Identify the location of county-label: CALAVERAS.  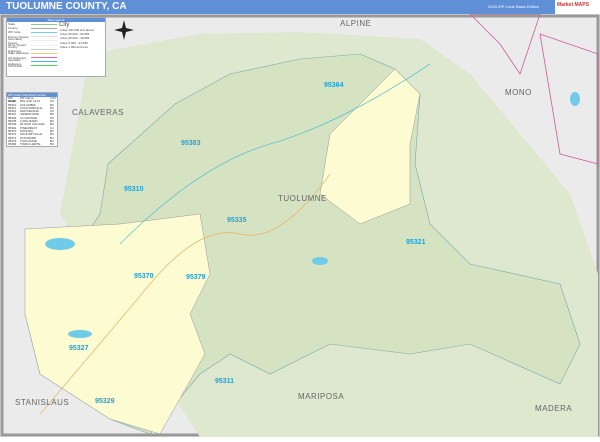
(98, 112).